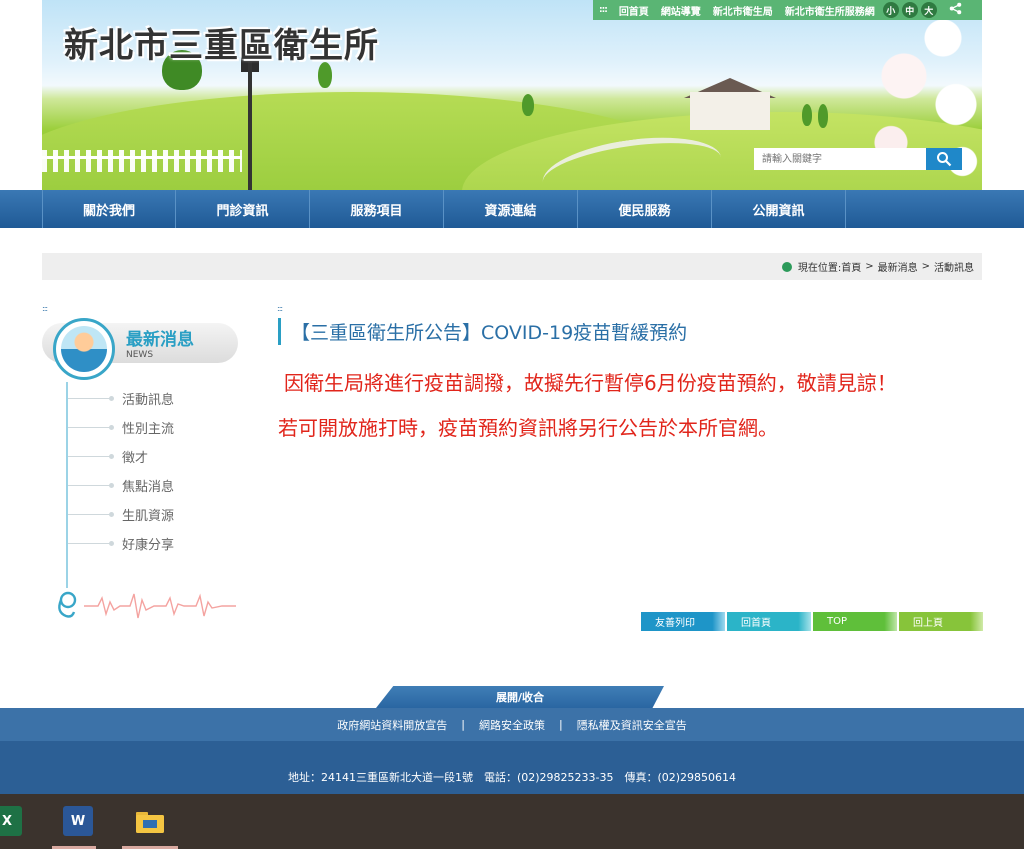  Describe the element at coordinates (221, 42) in the screenshot. I see `site-title: 新北市三重區衛生所` at that location.